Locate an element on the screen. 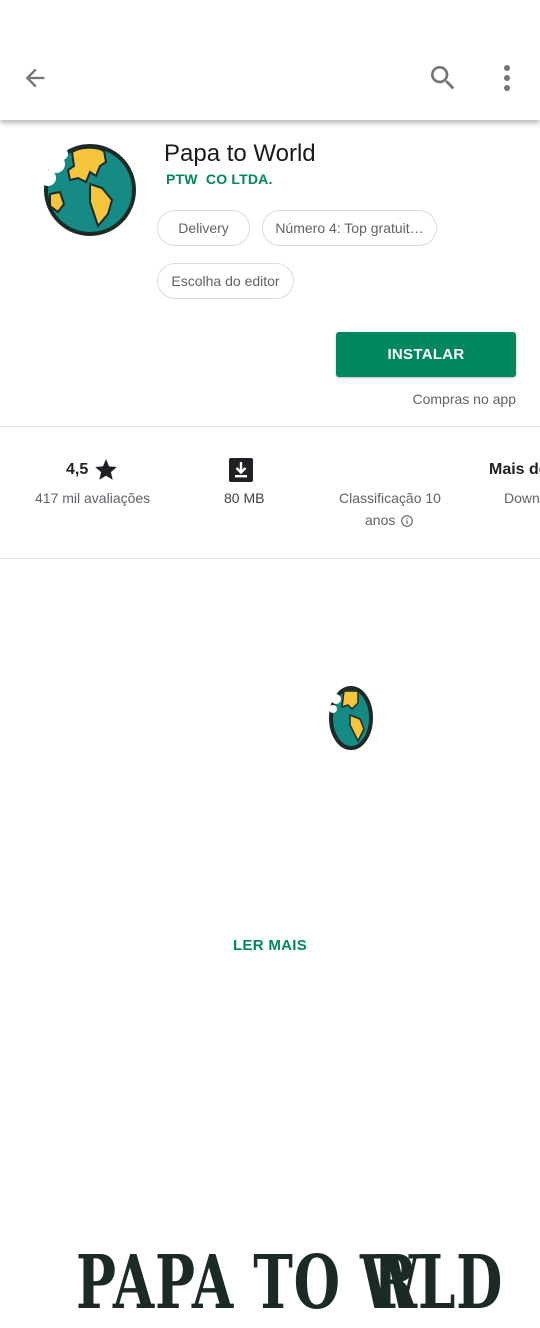 The width and height of the screenshot is (540, 1328). logo-text-right: RLD is located at coordinates (438, 1283).